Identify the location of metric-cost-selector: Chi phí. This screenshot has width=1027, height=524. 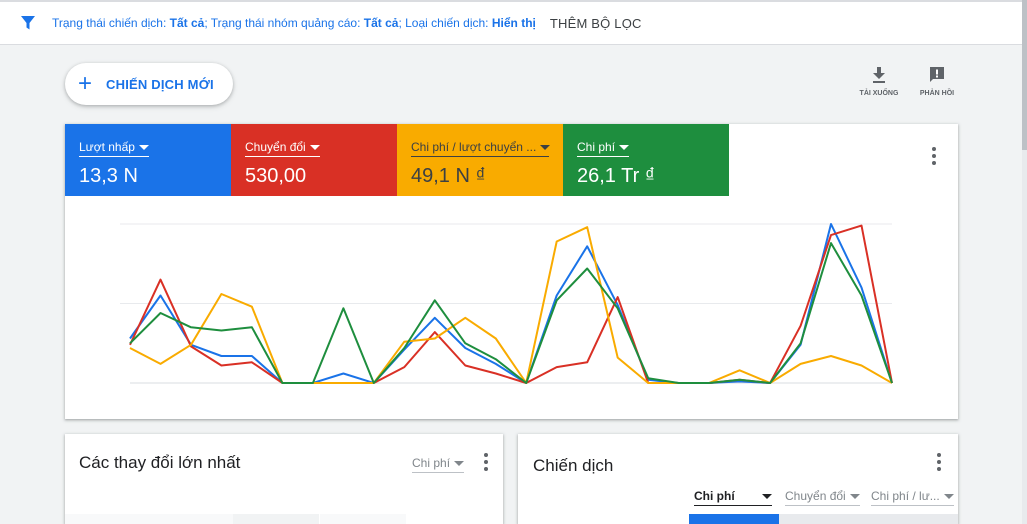
(603, 148).